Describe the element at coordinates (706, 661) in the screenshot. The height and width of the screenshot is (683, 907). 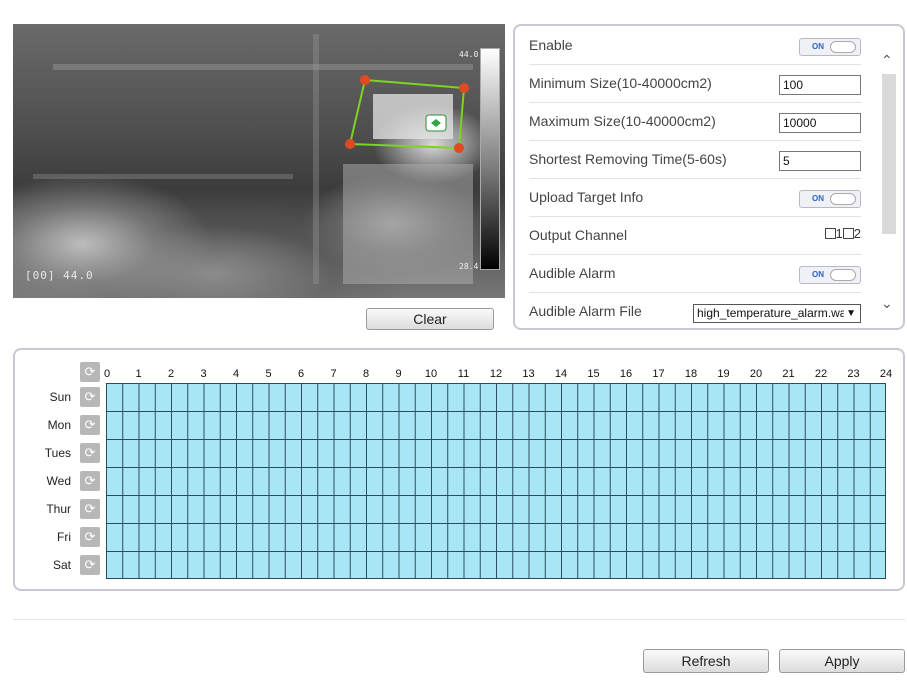
I see `refresh-button: Refresh` at that location.